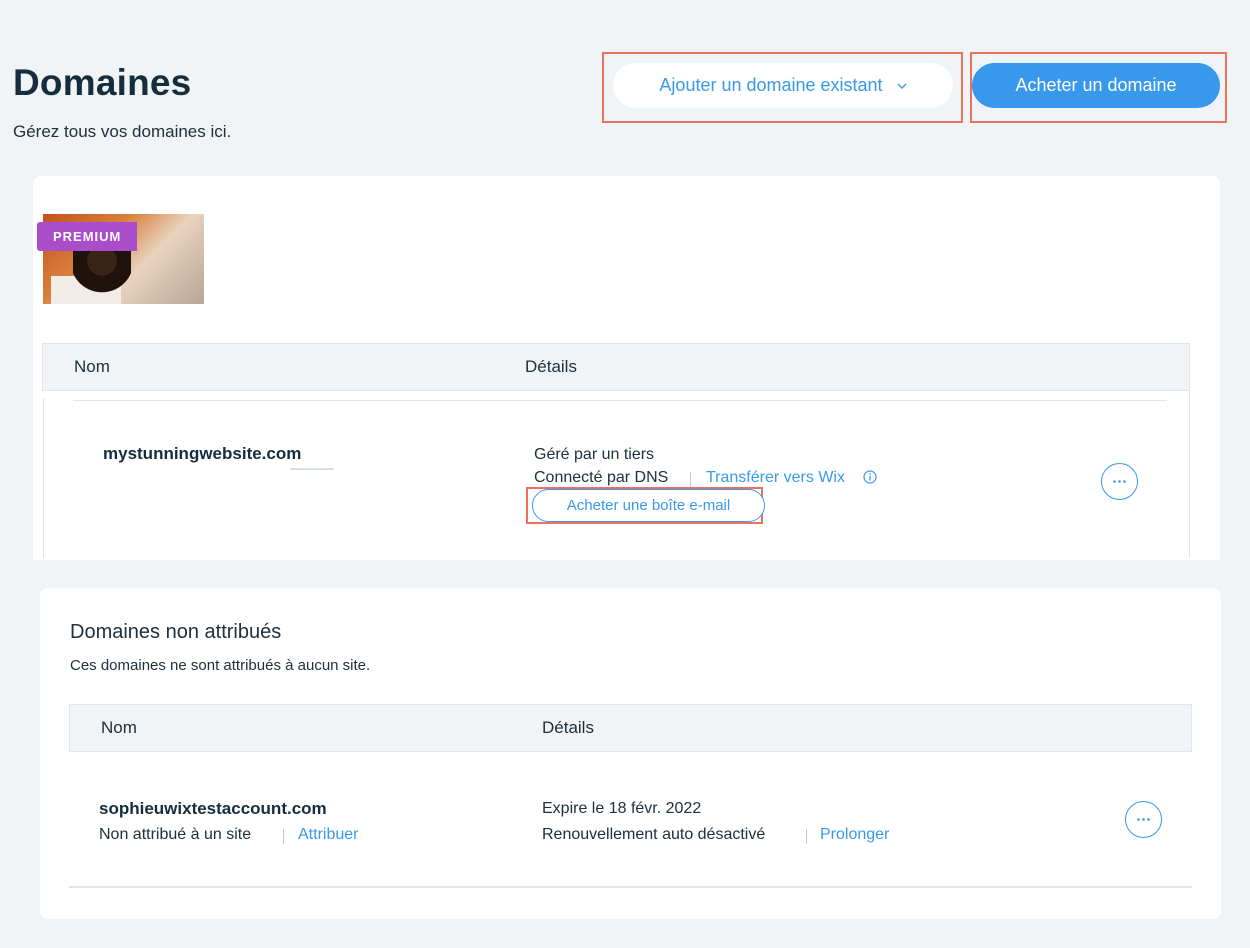  Describe the element at coordinates (1096, 85) in the screenshot. I see `buy-domain-button: Acheter un domaine` at that location.